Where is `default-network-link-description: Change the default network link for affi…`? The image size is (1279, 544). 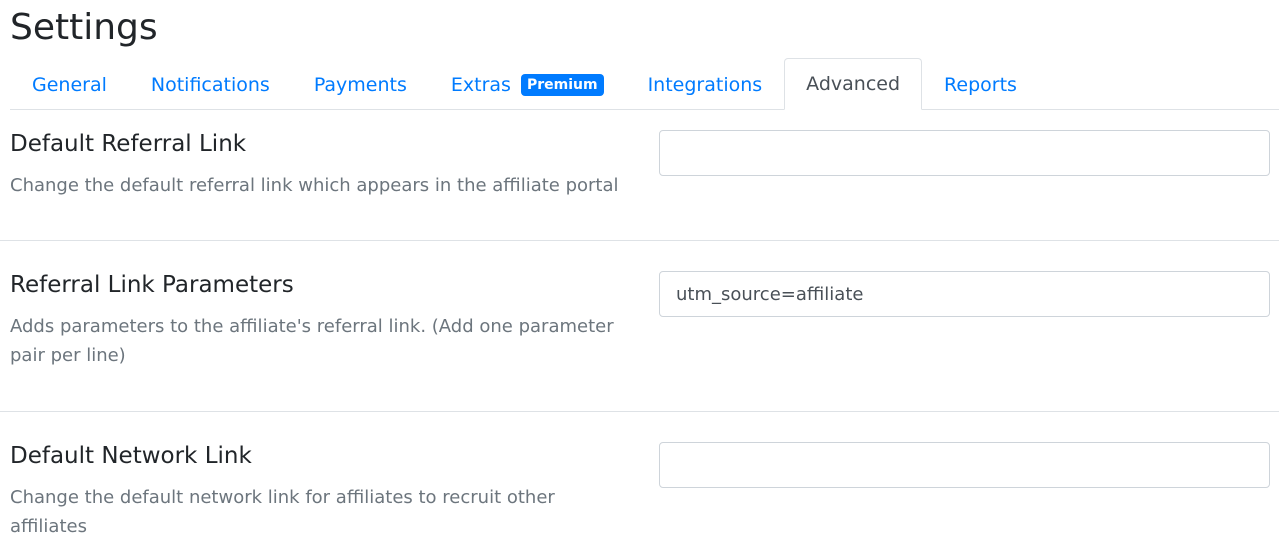
default-network-link-description: Change the default network link for affi… is located at coordinates (282, 512).